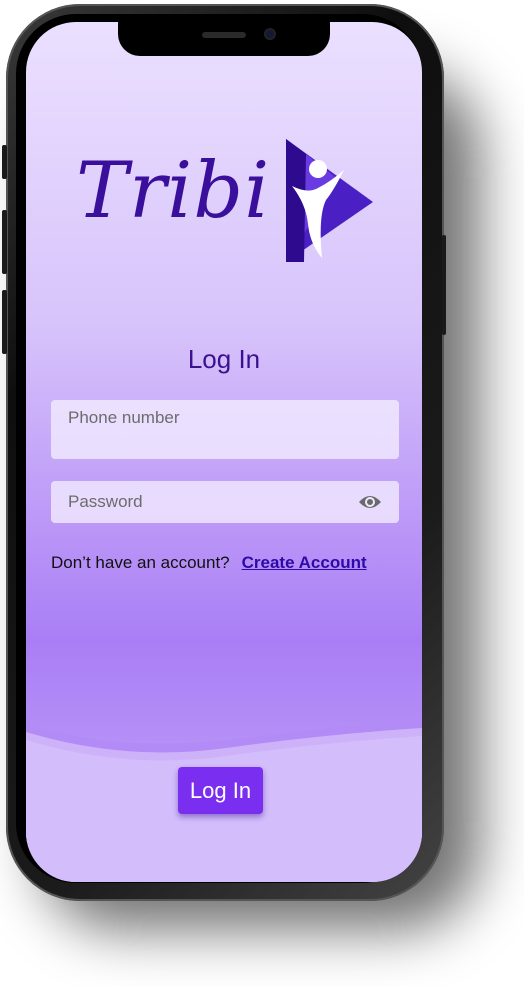  Describe the element at coordinates (173, 191) in the screenshot. I see `logo-wordmark: Tribi` at that location.